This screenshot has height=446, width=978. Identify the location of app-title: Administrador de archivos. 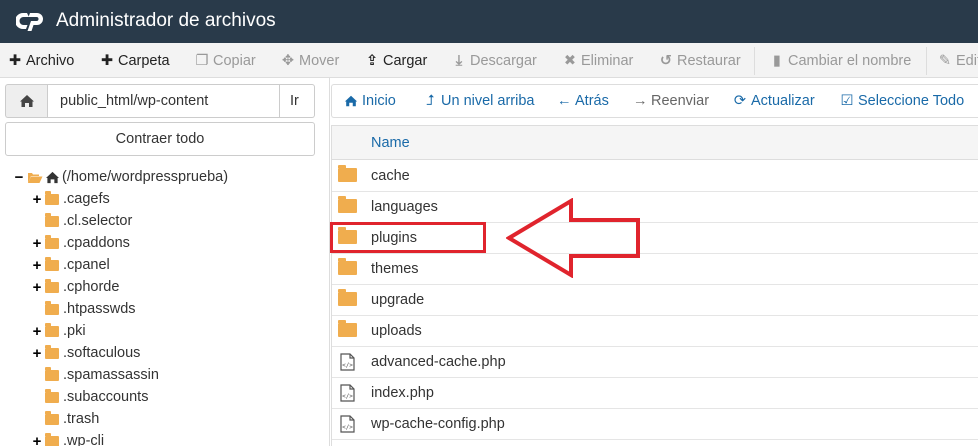
(166, 20).